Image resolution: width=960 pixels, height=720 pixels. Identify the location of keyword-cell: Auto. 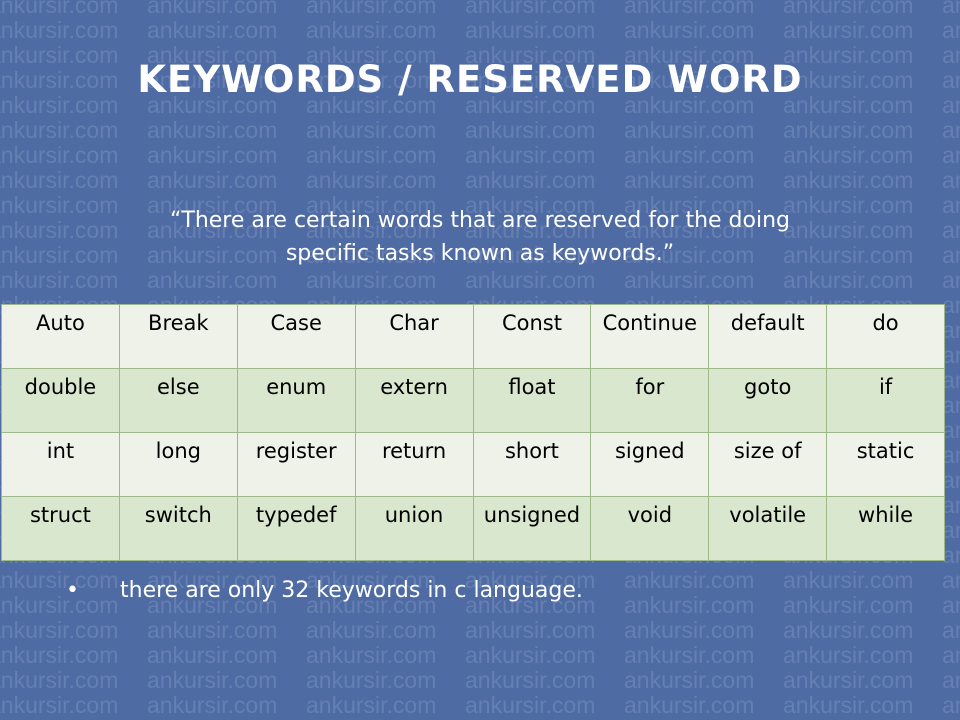
(60, 336).